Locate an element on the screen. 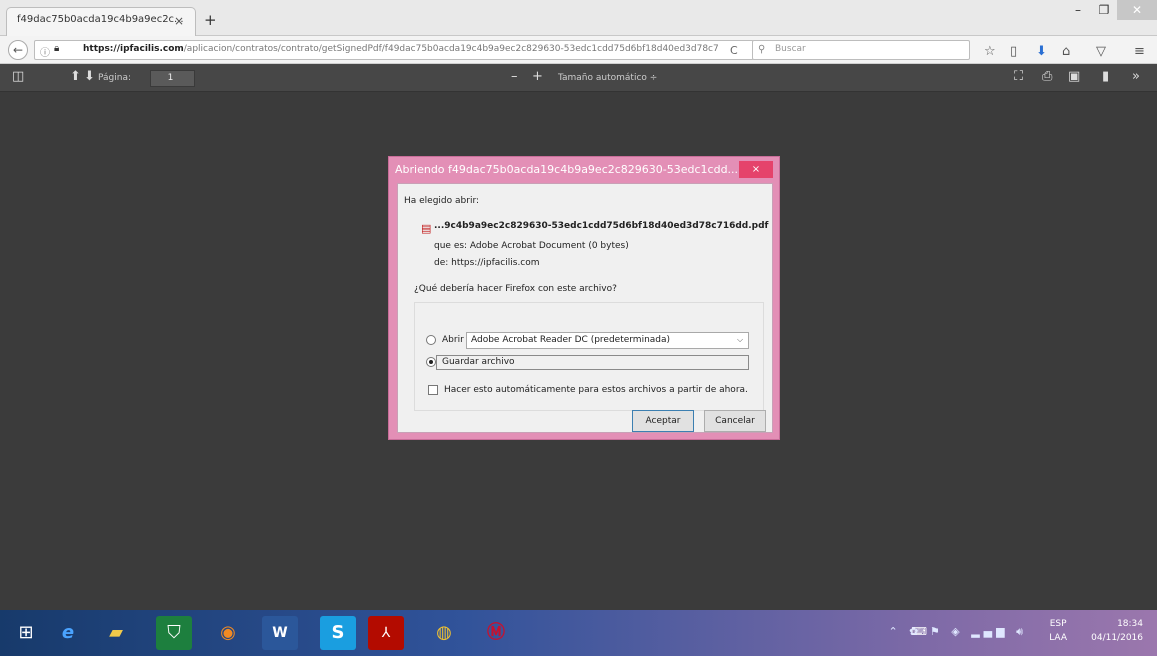  language-code: ESP is located at coordinates (1058, 624).